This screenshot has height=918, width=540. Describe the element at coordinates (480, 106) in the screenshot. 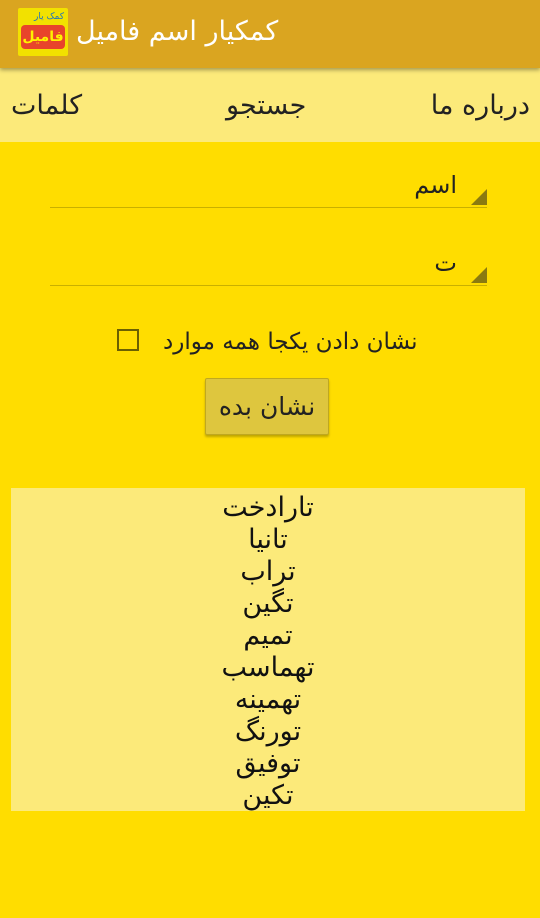

I see `tab-about: درباره ما` at that location.